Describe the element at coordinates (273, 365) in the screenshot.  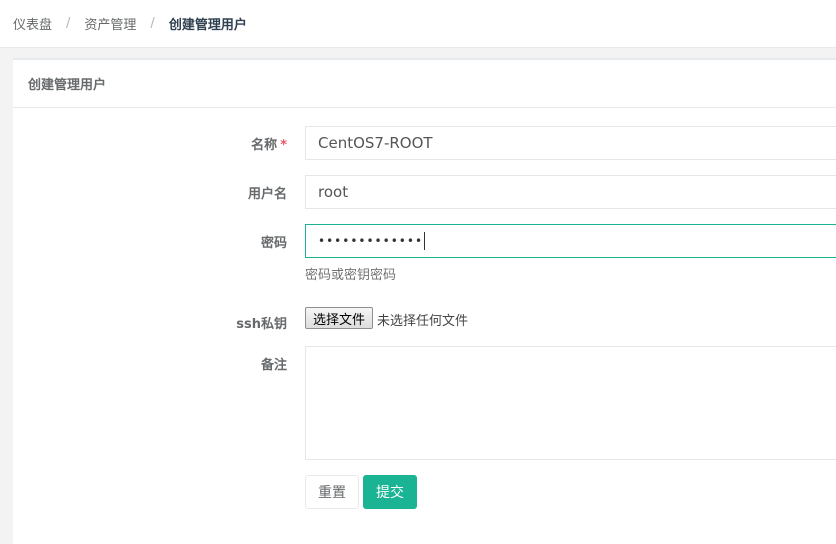
I see `comment-label: 备注` at that location.